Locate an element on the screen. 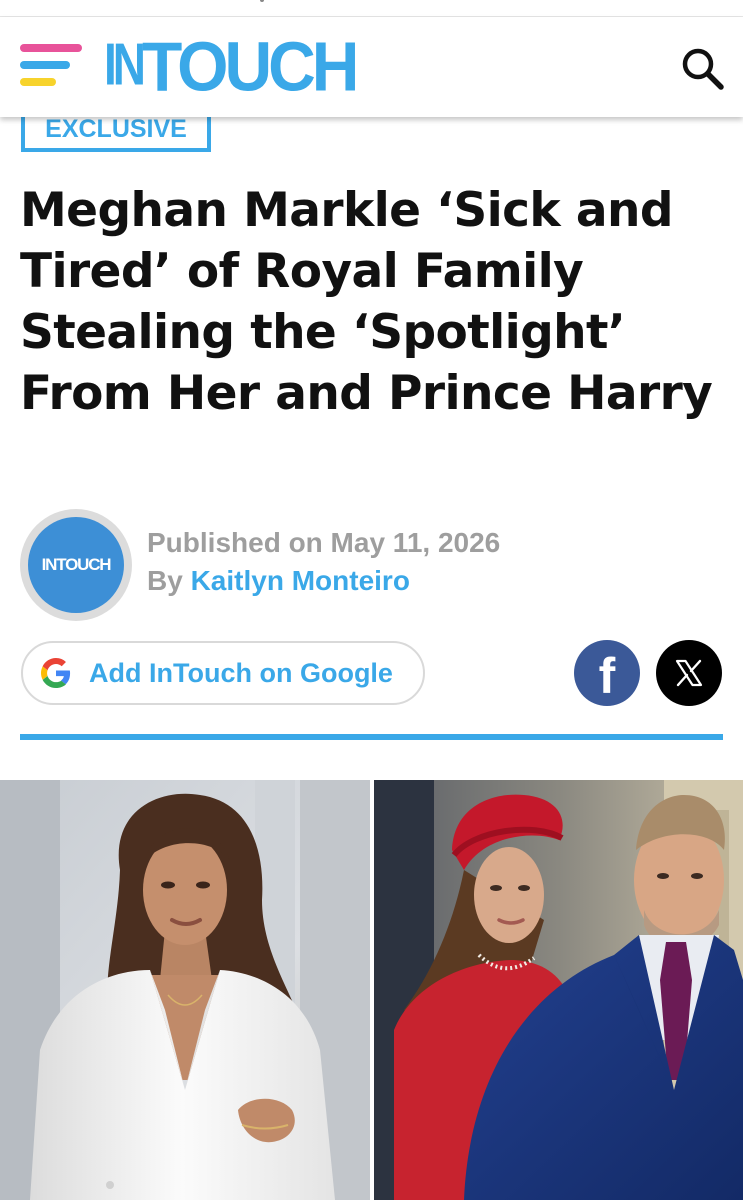  logo-small-text: IN is located at coordinates (125, 64).